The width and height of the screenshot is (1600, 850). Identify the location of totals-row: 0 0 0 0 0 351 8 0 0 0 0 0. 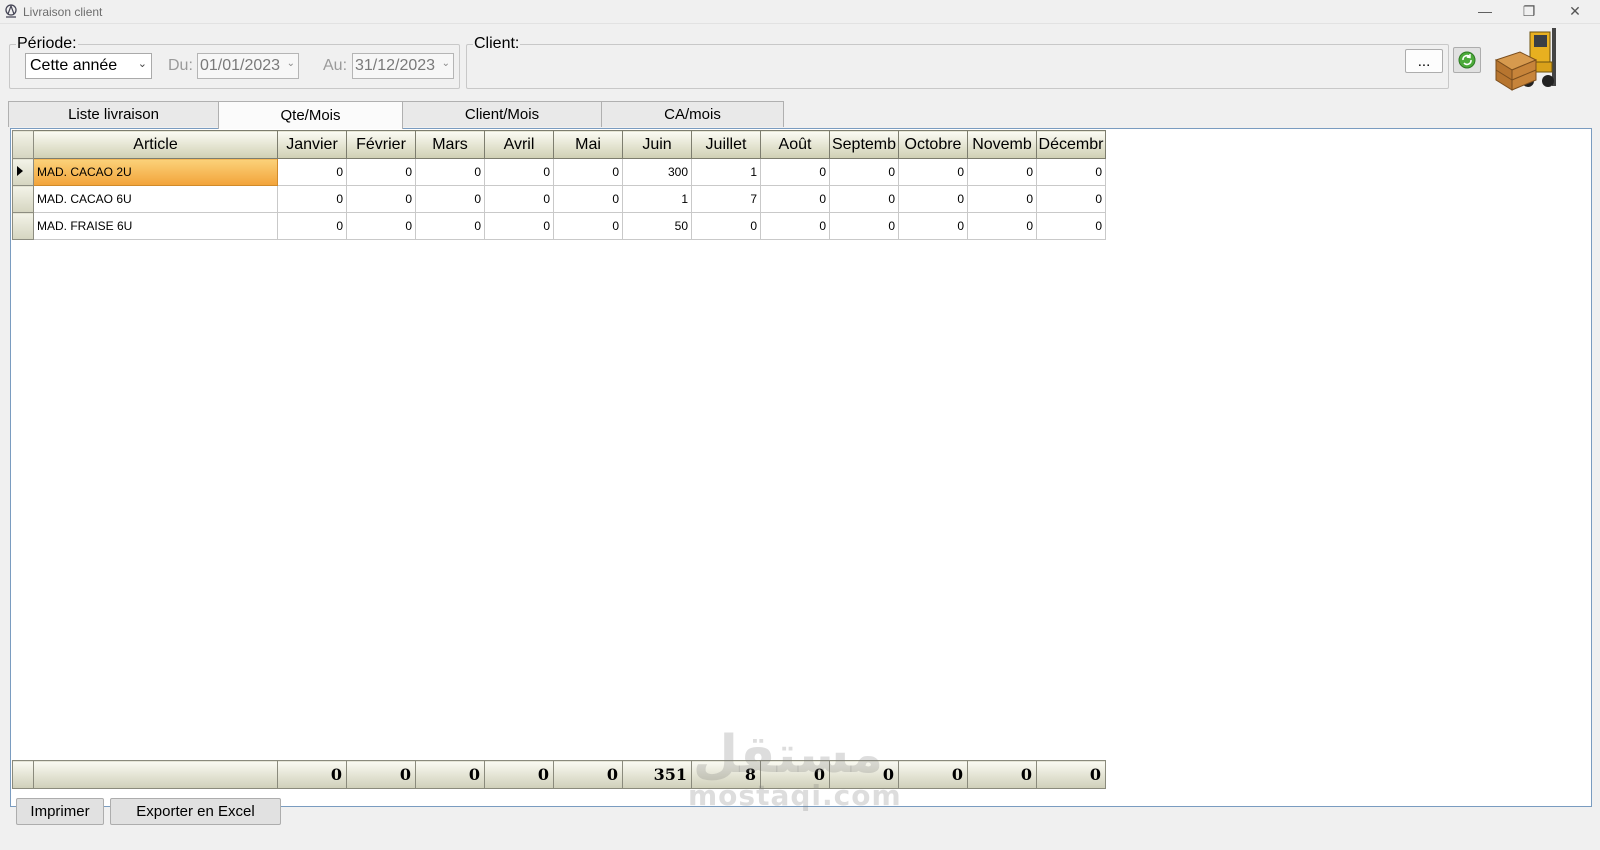
(559, 774).